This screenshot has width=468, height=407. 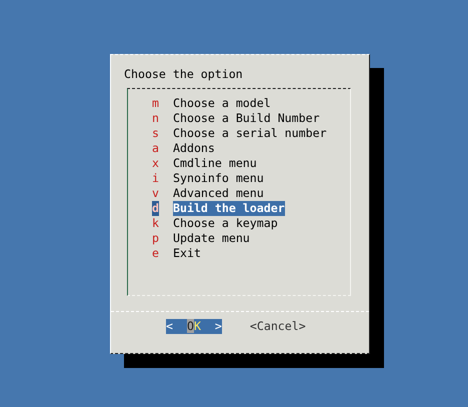 What do you see at coordinates (183, 74) in the screenshot?
I see `dialog-prompt: Choose the option` at bounding box center [183, 74].